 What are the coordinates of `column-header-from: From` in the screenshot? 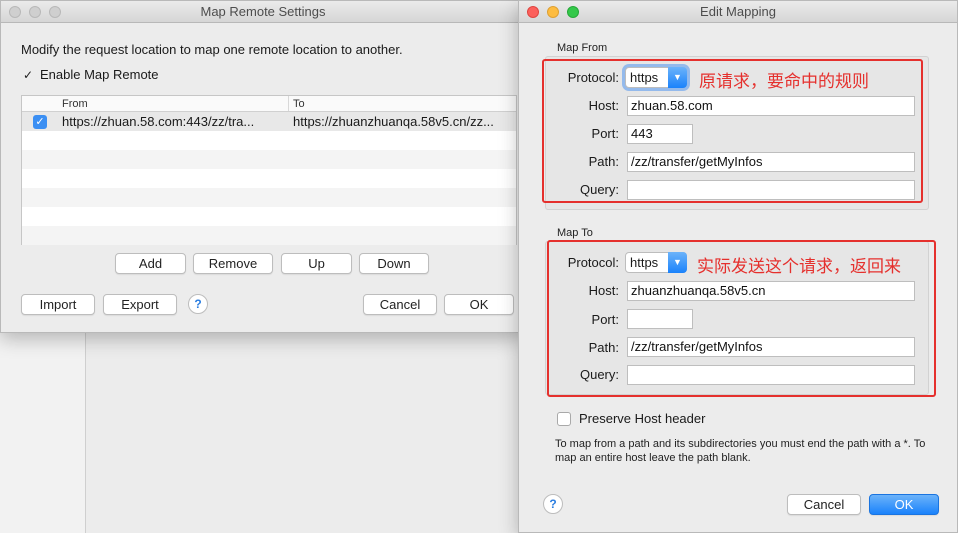 It's located at (173, 103).